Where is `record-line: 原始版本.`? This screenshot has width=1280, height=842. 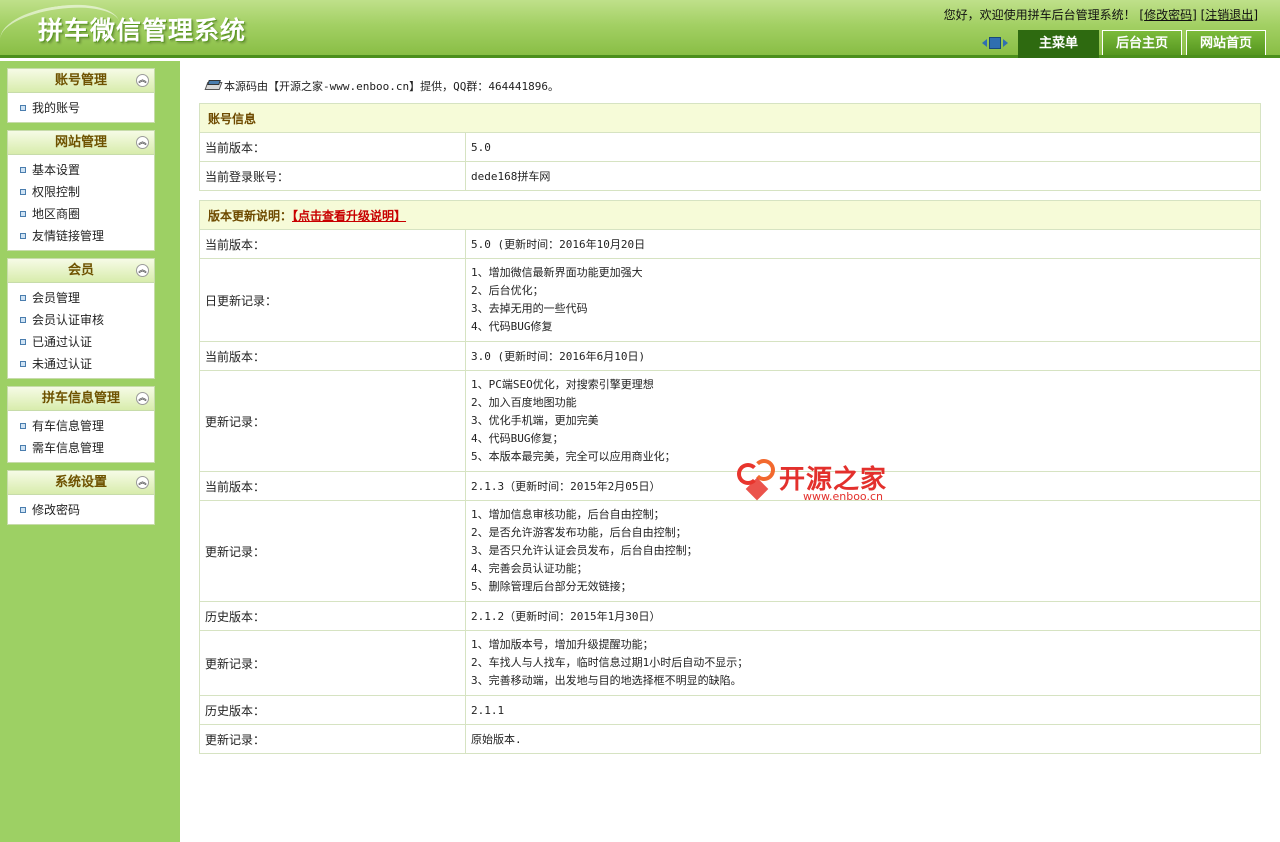
record-line: 原始版本. is located at coordinates (496, 739).